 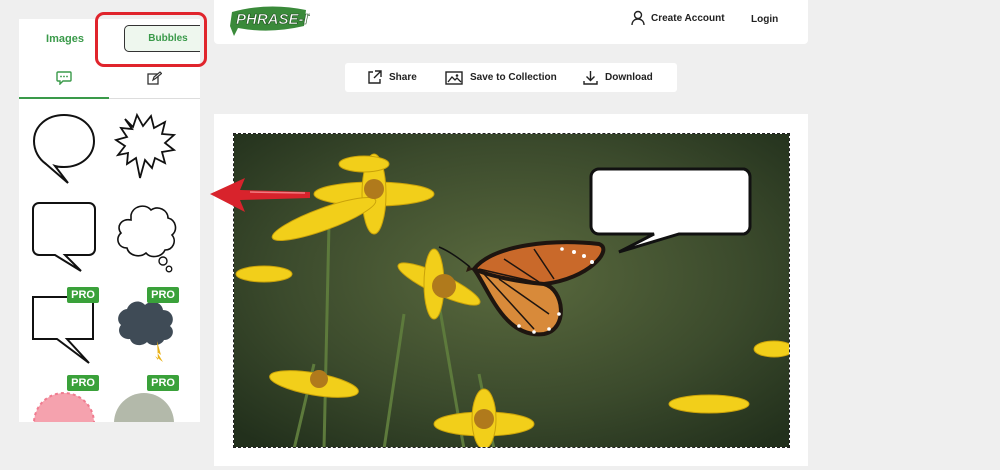 I want to click on red-arrow-annotation, so click(x=260, y=195).